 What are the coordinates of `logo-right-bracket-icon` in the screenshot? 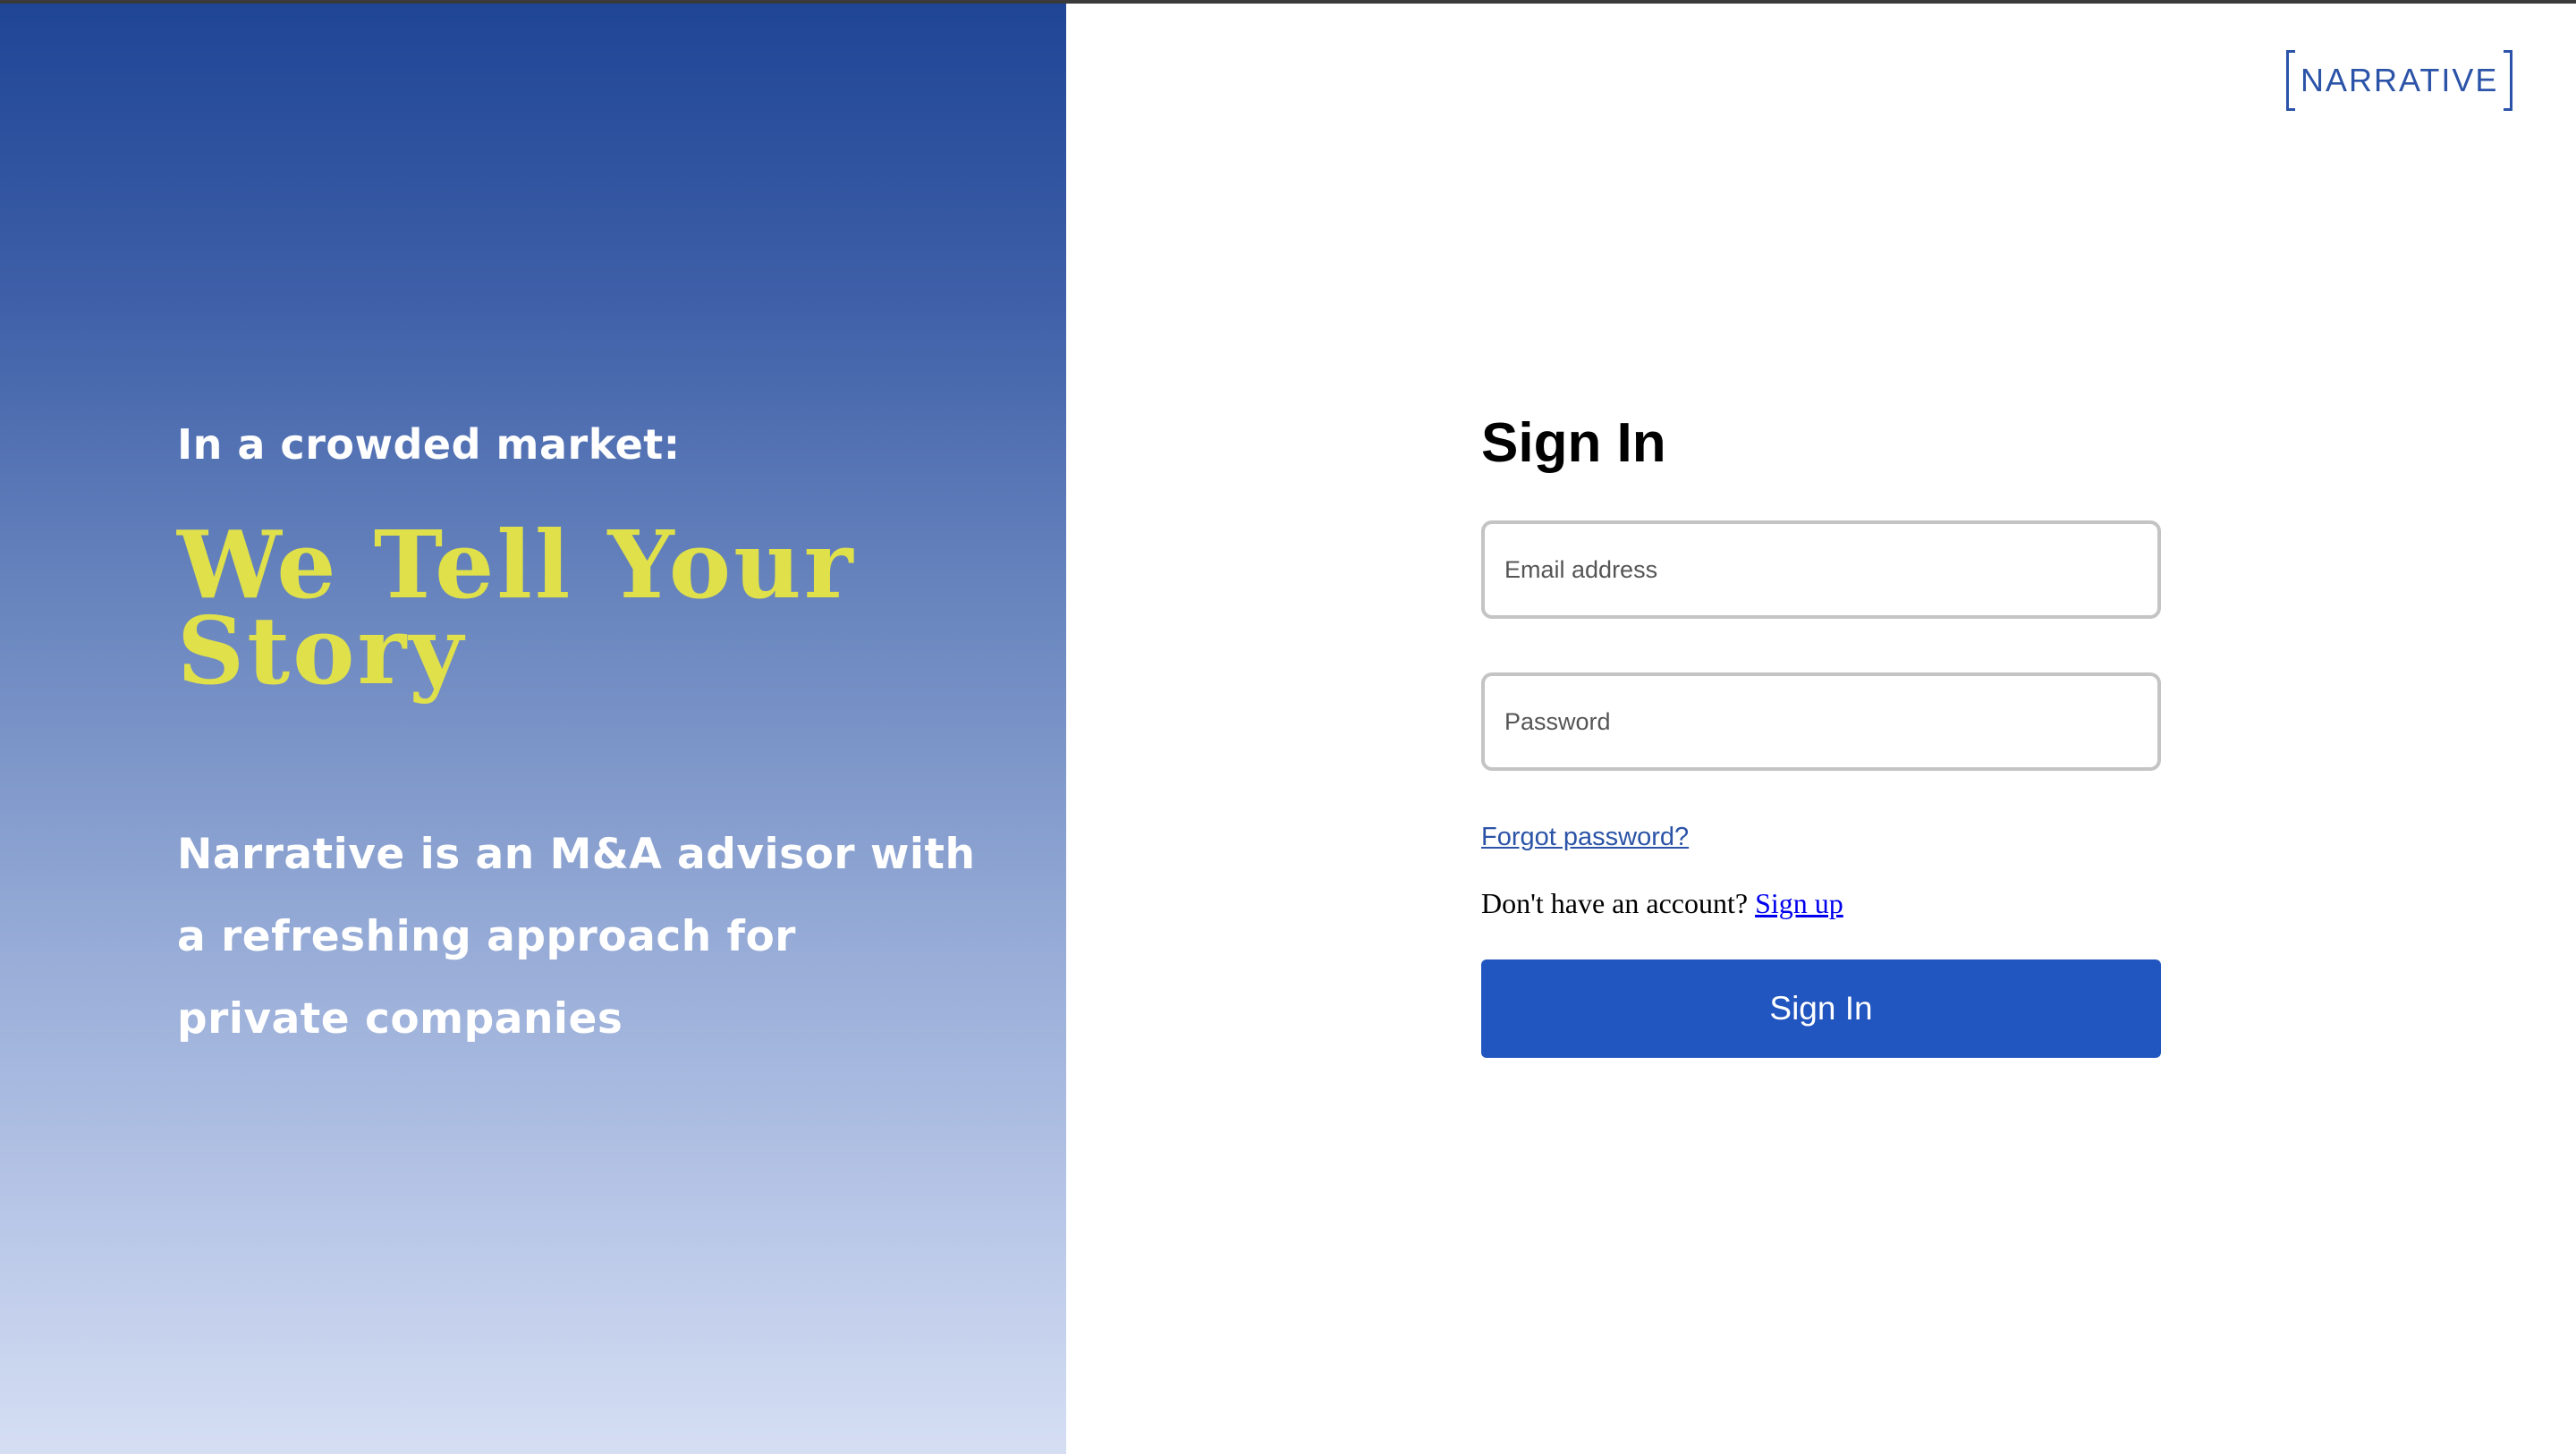 It's located at (2508, 80).